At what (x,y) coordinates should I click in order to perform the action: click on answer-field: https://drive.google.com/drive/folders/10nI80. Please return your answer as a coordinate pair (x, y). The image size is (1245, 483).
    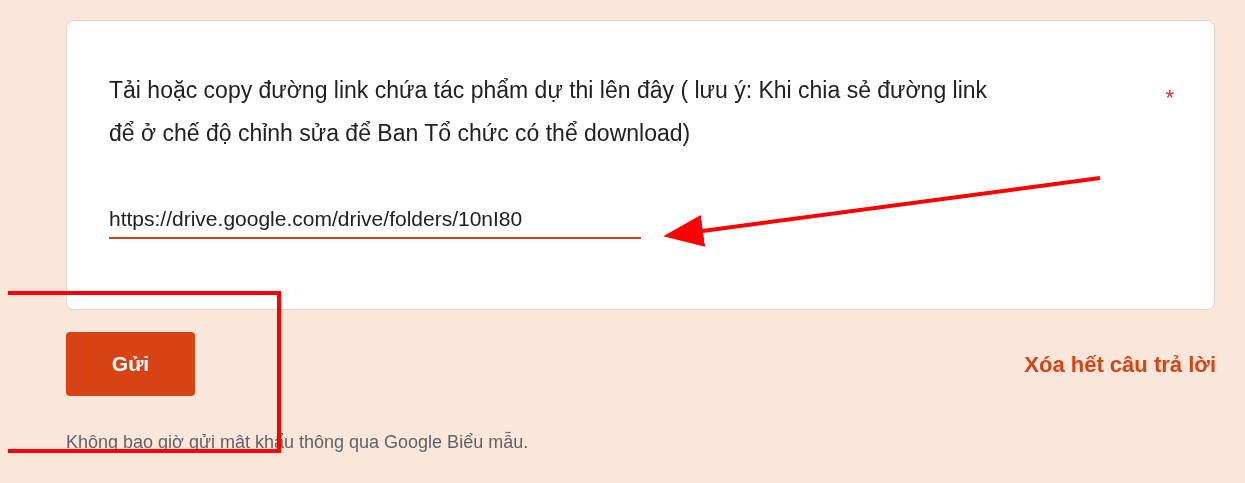
    Looking at the image, I should click on (375, 221).